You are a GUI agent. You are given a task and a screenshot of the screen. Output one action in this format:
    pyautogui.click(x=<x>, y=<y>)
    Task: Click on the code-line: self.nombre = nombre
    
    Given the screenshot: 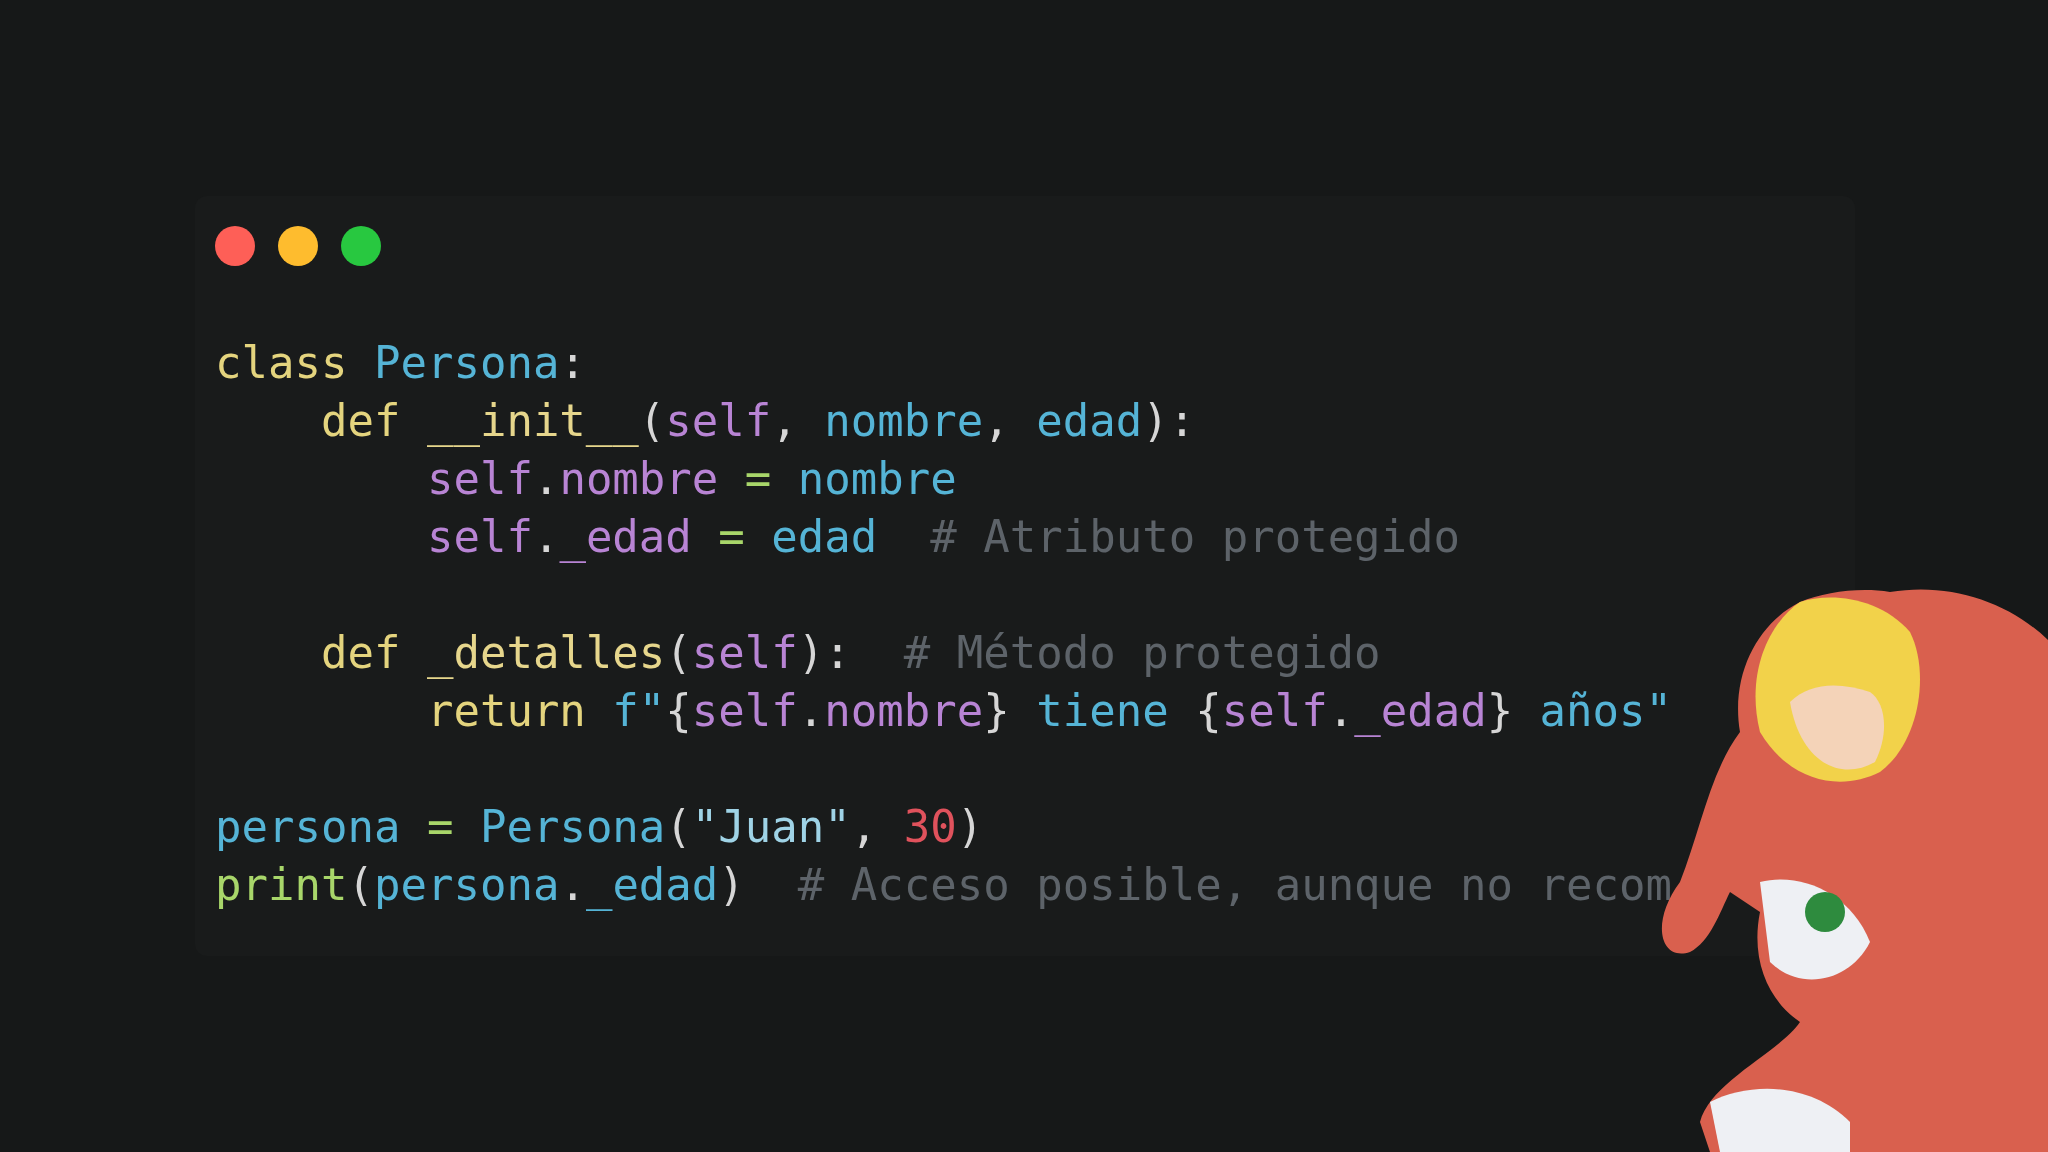 What is the action you would take?
    pyautogui.click(x=691, y=478)
    